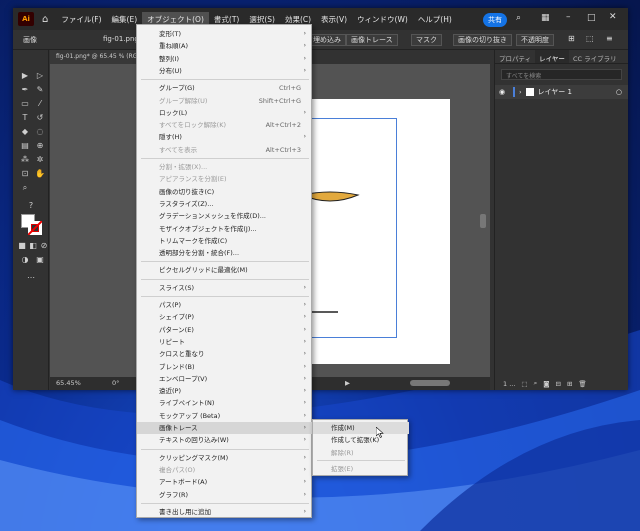  I want to click on object-menu-item: アートボード(A) ›, so click(225, 482).